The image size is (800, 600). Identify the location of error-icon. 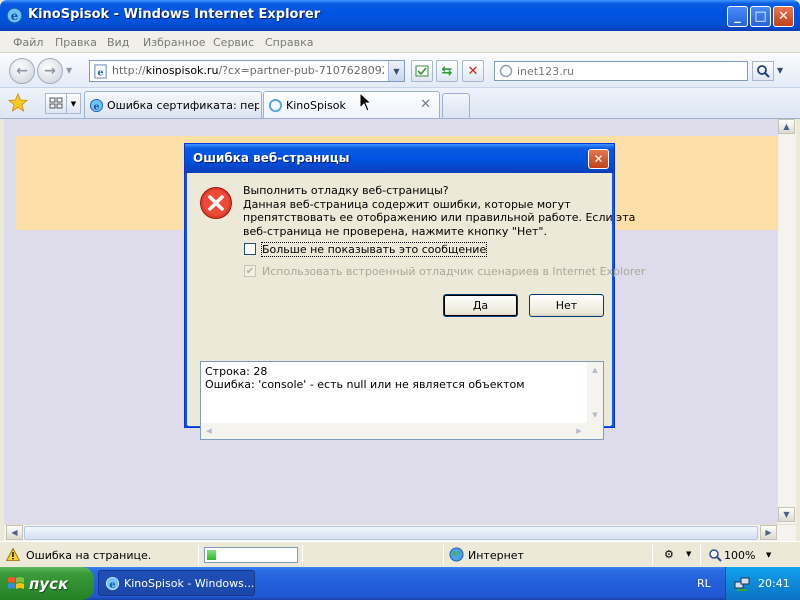
(216, 203).